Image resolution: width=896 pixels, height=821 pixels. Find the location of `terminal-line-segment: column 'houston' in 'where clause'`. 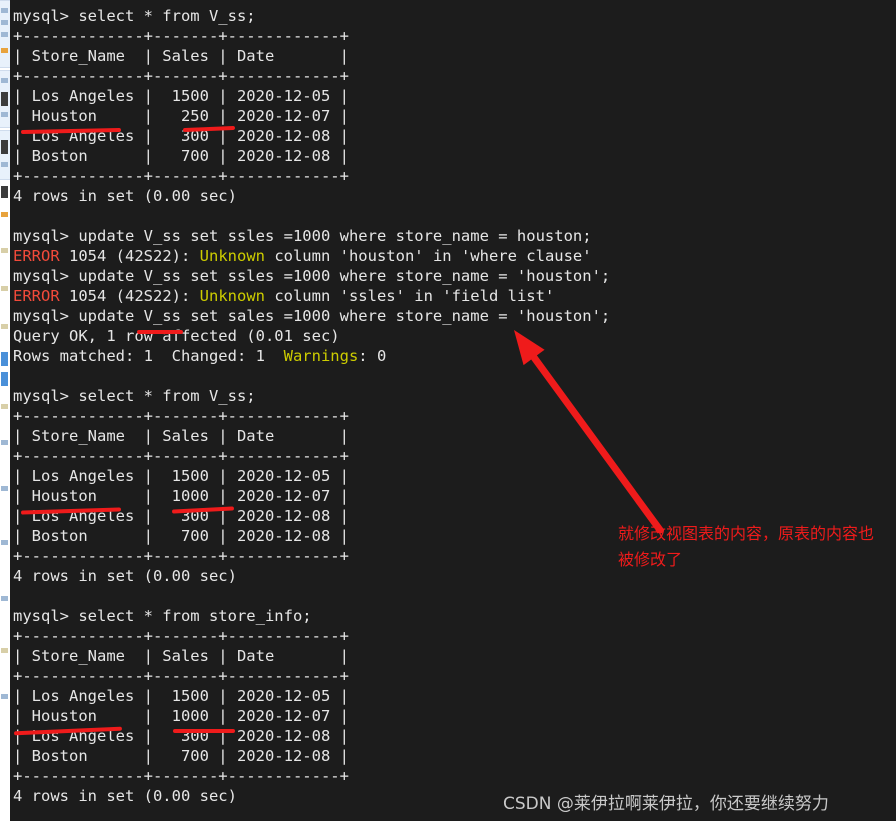

terminal-line-segment: column 'houston' in 'where clause' is located at coordinates (428, 256).